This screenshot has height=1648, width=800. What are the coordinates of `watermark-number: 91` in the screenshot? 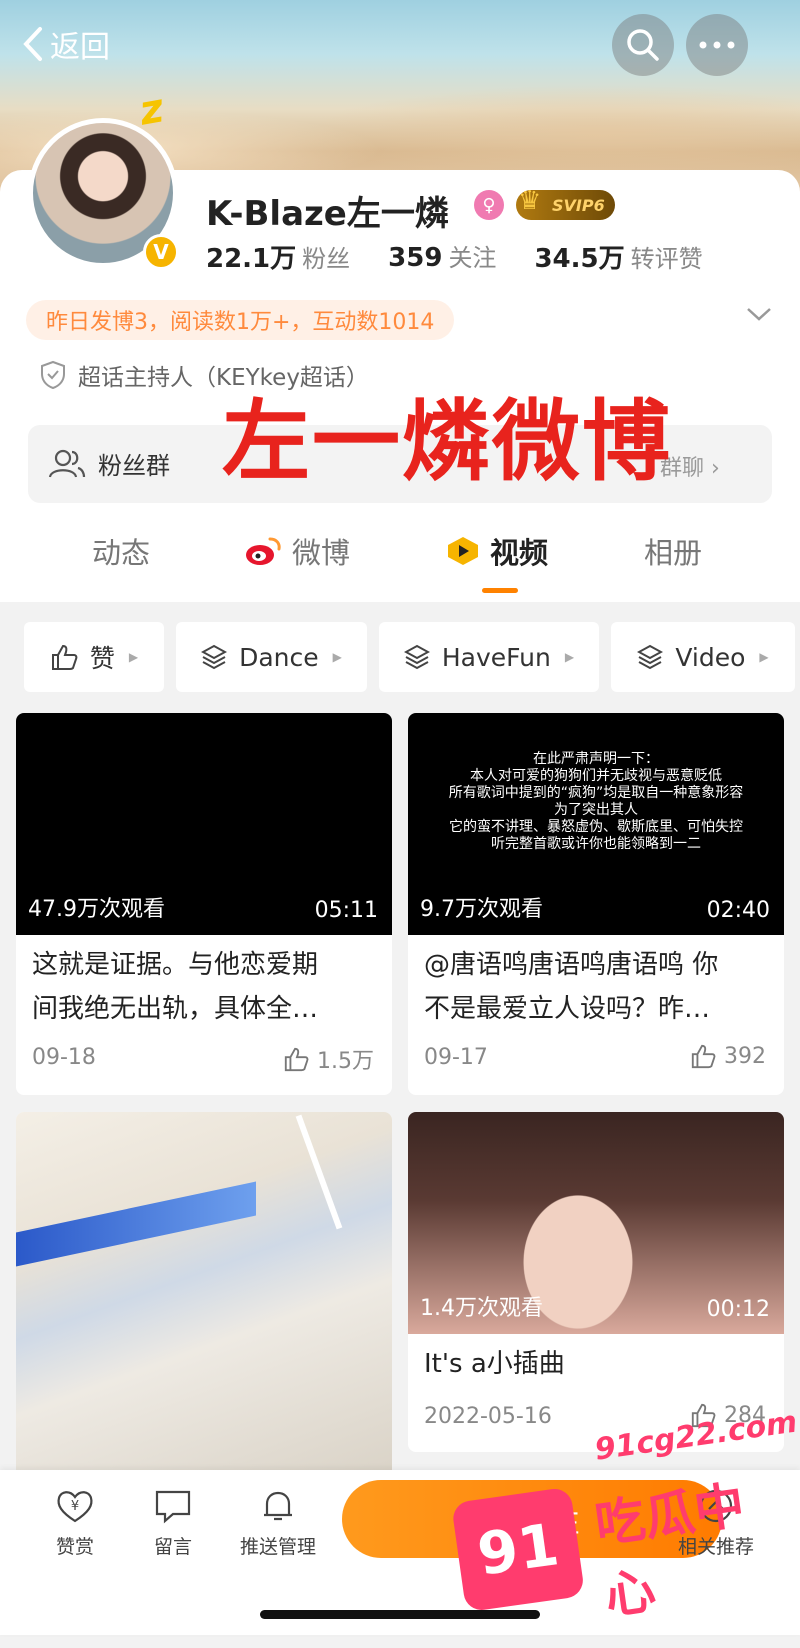 It's located at (518, 1549).